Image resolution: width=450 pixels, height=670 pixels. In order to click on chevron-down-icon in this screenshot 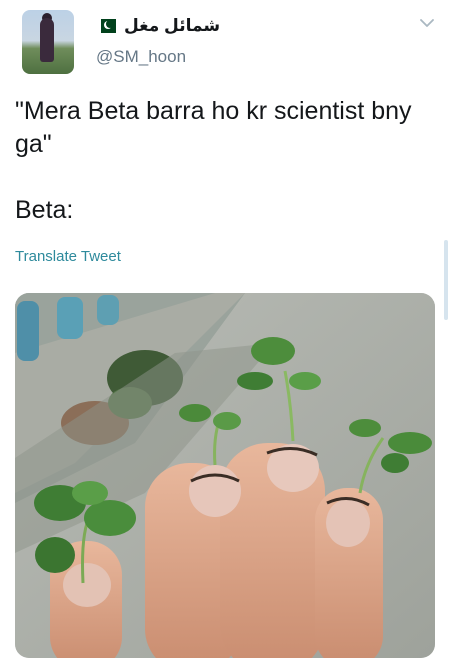, I will do `click(427, 23)`.